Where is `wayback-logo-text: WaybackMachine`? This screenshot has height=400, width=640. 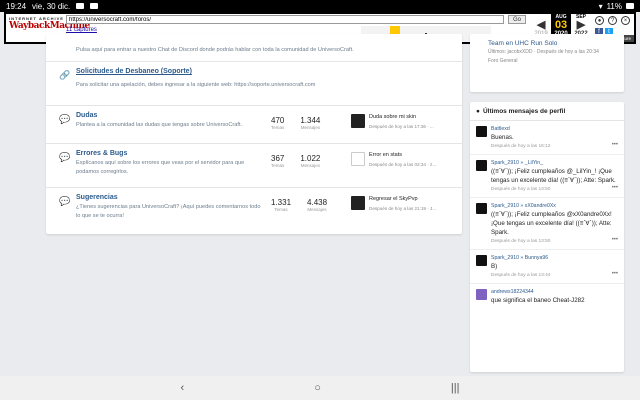
wayback-logo-text: WaybackMachine is located at coordinates (49, 26).